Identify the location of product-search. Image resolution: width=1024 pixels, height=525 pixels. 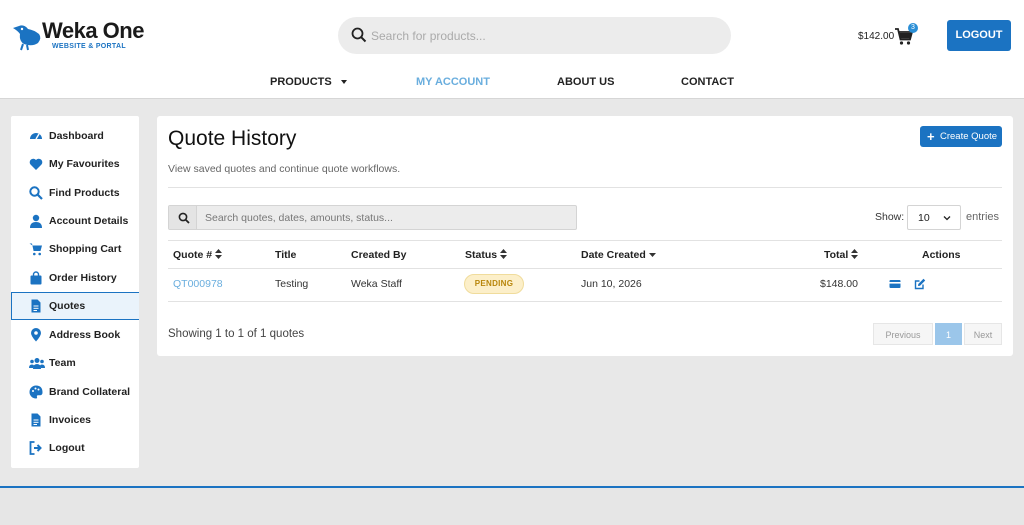
(534, 35).